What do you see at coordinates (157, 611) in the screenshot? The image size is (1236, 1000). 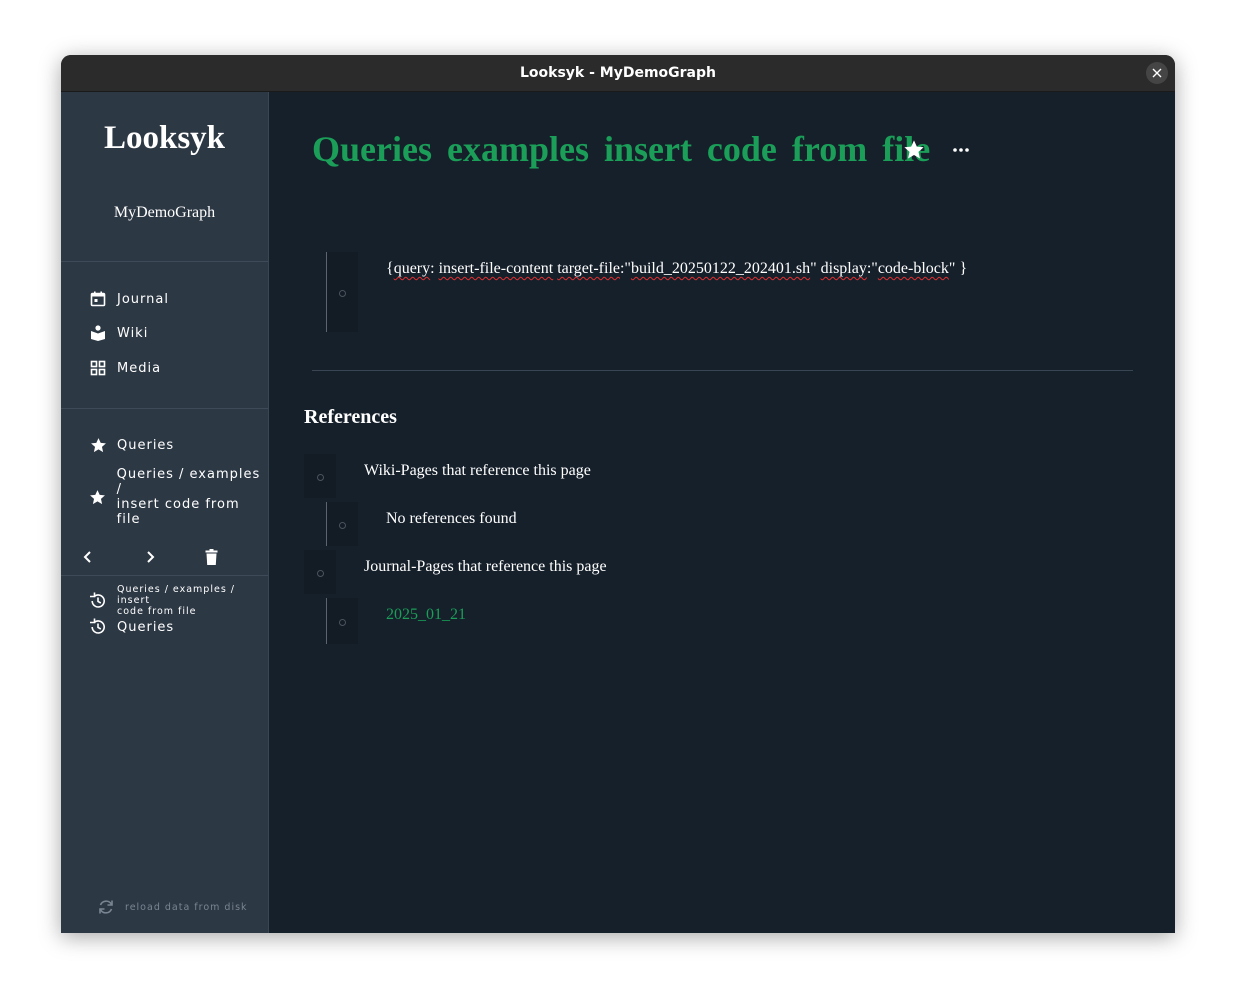 I see `label-line: code from file` at bounding box center [157, 611].